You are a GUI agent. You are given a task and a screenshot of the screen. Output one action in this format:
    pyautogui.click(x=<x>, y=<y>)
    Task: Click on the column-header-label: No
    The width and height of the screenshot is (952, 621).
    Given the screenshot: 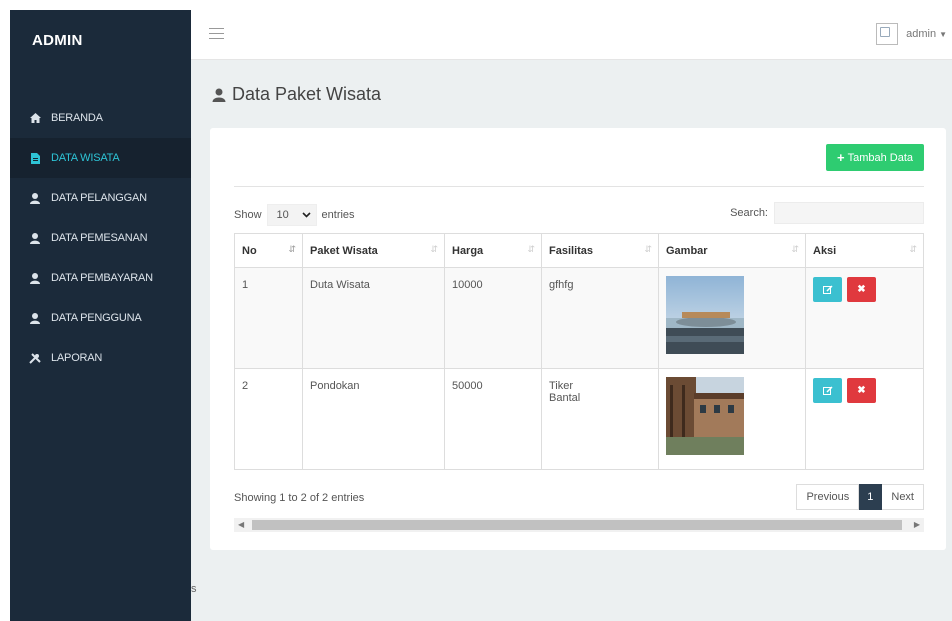 What is the action you would take?
    pyautogui.click(x=249, y=250)
    